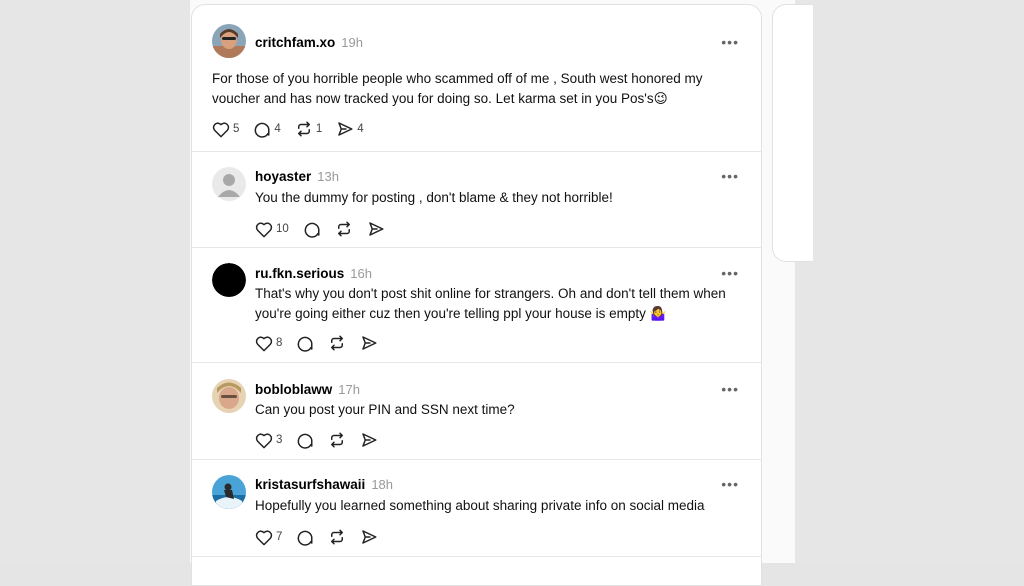 This screenshot has width=1024, height=586. I want to click on username-text: hoyaster, so click(283, 176).